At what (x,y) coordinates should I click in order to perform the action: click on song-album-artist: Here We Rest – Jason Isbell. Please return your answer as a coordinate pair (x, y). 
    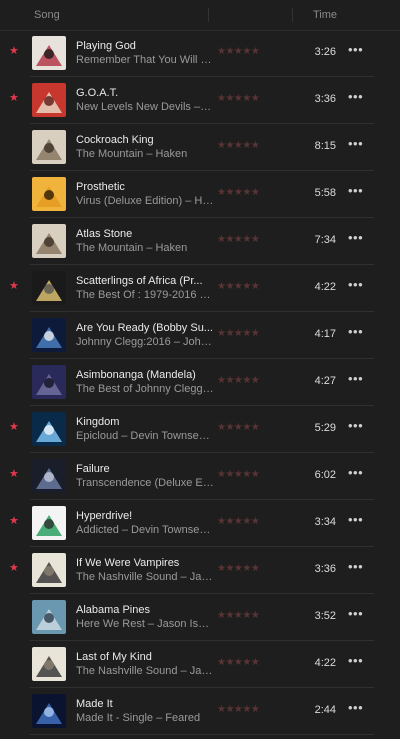
    Looking at the image, I should click on (145, 624).